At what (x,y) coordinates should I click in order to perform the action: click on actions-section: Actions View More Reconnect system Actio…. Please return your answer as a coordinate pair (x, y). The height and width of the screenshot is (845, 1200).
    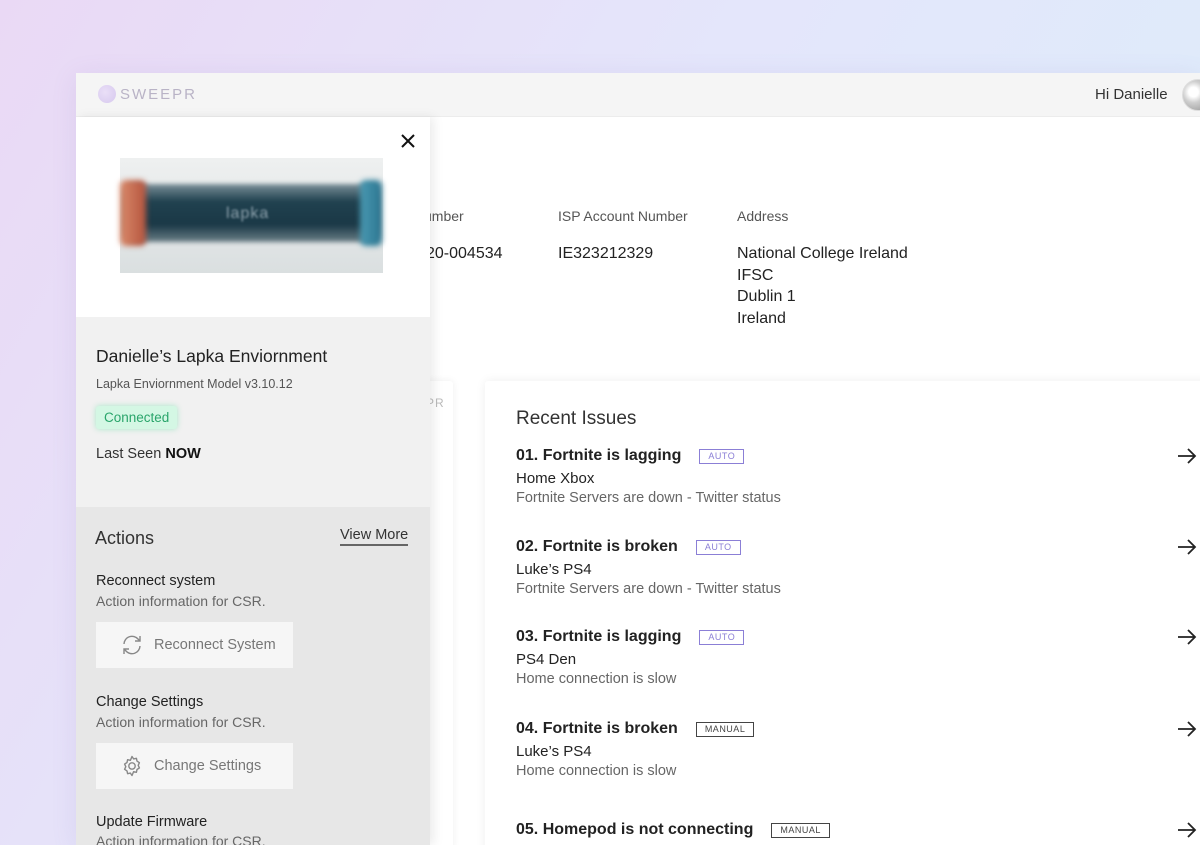
    Looking at the image, I should click on (253, 676).